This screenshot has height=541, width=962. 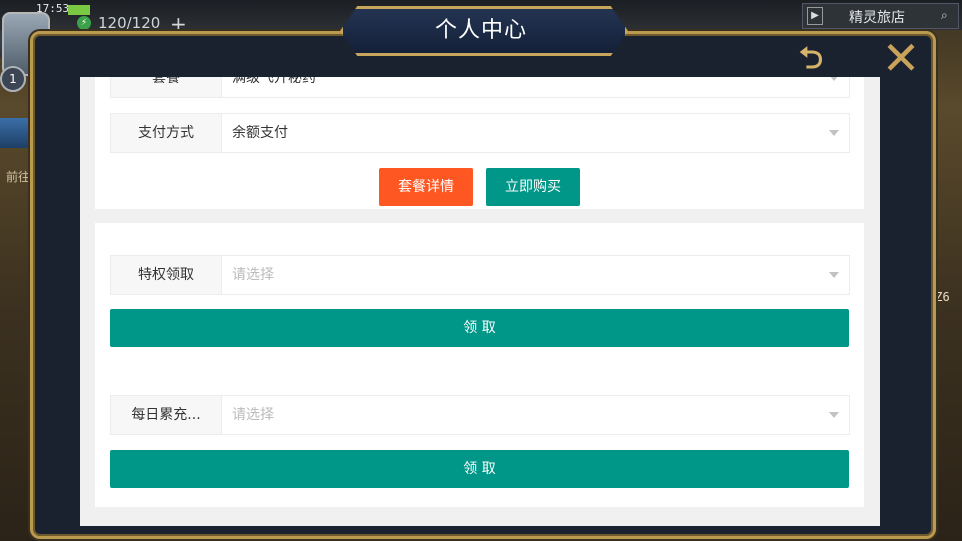 What do you see at coordinates (480, 30) in the screenshot?
I see `modal-title: 个人中心` at bounding box center [480, 30].